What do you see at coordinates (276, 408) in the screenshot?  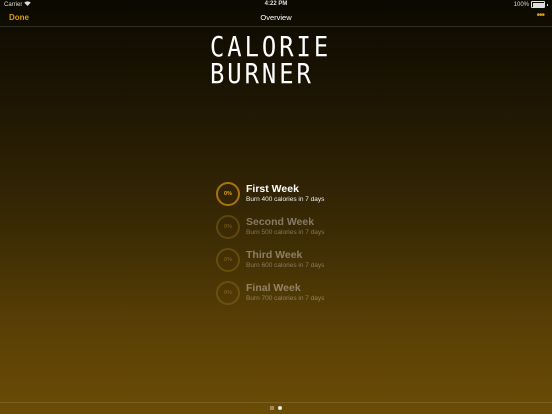 I see `page-indicator` at bounding box center [276, 408].